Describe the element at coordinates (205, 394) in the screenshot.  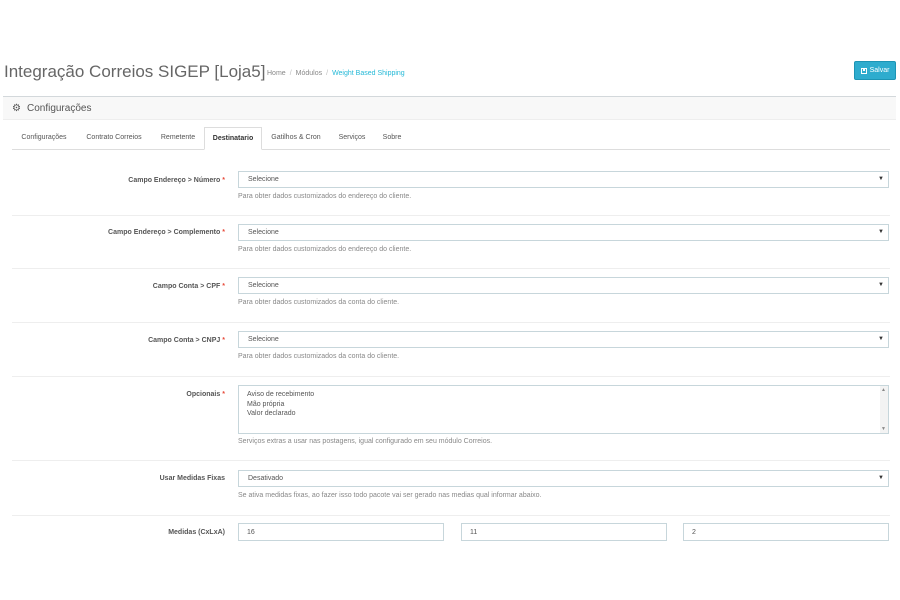
I see `field-label-opcionais: Opcionais *` at that location.